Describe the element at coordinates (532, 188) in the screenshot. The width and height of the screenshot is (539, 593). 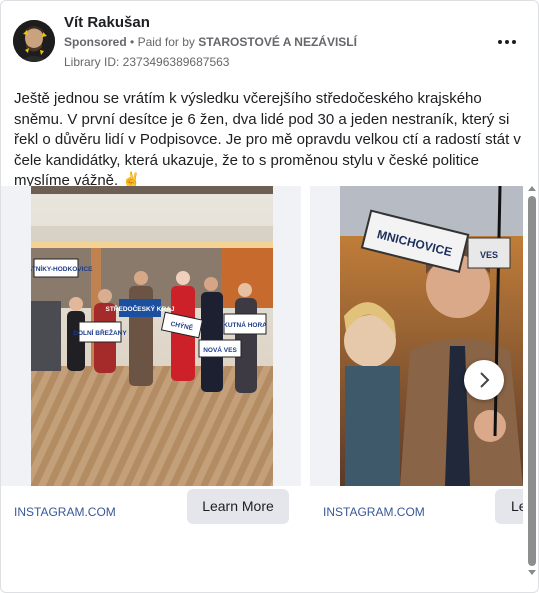
I see `scroll-up-arrow-icon` at that location.